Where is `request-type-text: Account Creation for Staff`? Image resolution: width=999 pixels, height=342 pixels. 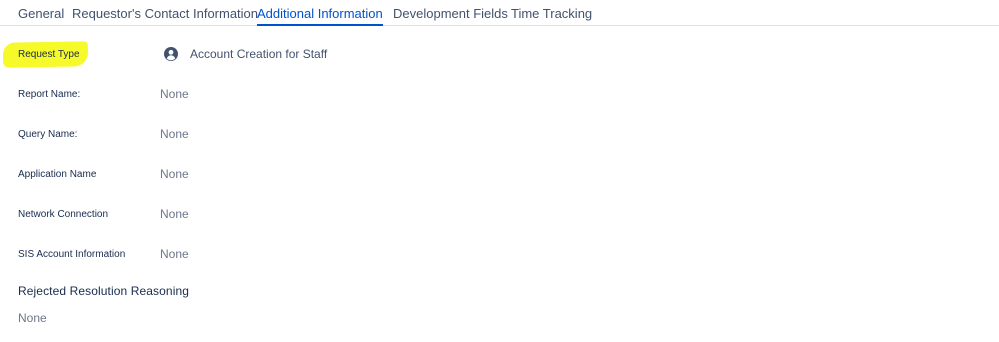
request-type-text: Account Creation for Staff is located at coordinates (259, 53).